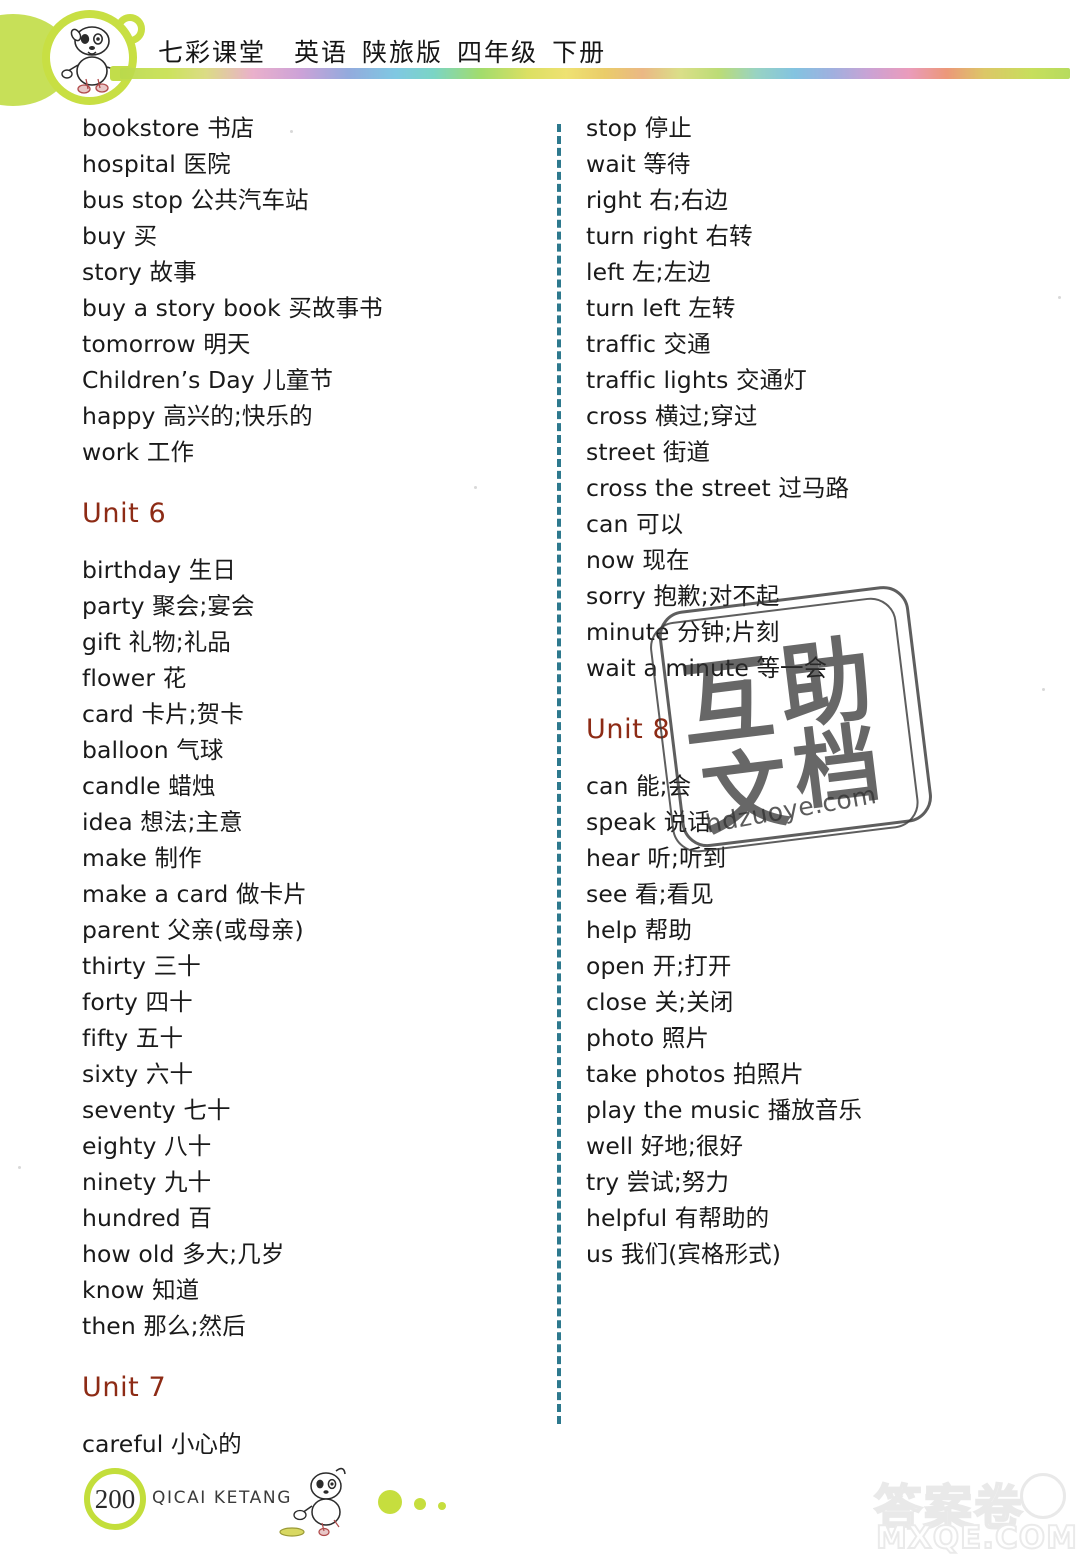 Image resolution: width=1080 pixels, height=1560 pixels. I want to click on column-dashed-divider, so click(559, 774).